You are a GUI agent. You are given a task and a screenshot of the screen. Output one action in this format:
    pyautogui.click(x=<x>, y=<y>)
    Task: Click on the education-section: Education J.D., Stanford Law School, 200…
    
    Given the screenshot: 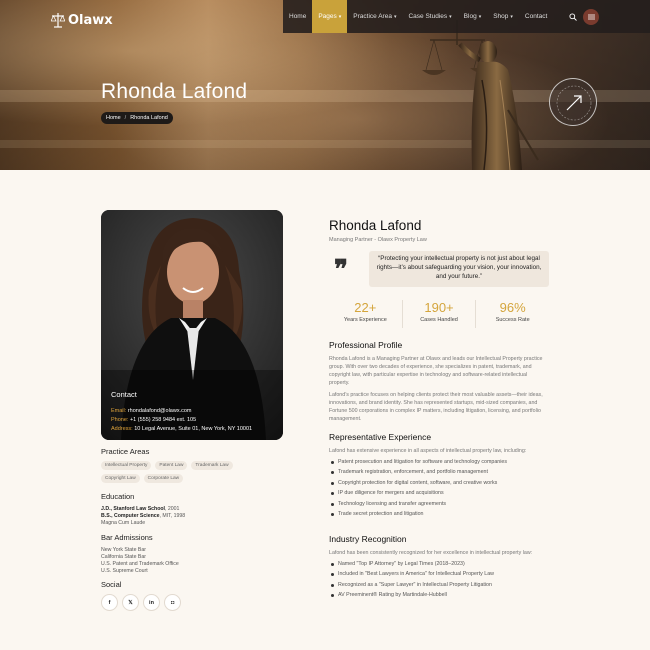 What is the action you would take?
    pyautogui.click(x=192, y=509)
    